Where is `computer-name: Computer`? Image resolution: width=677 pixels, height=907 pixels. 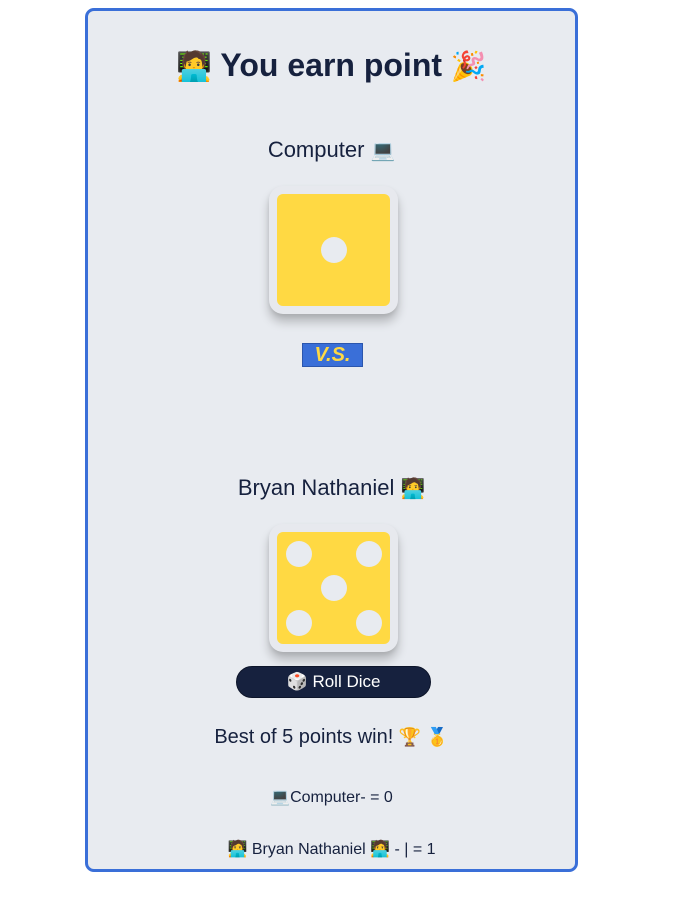 computer-name: Computer is located at coordinates (316, 149).